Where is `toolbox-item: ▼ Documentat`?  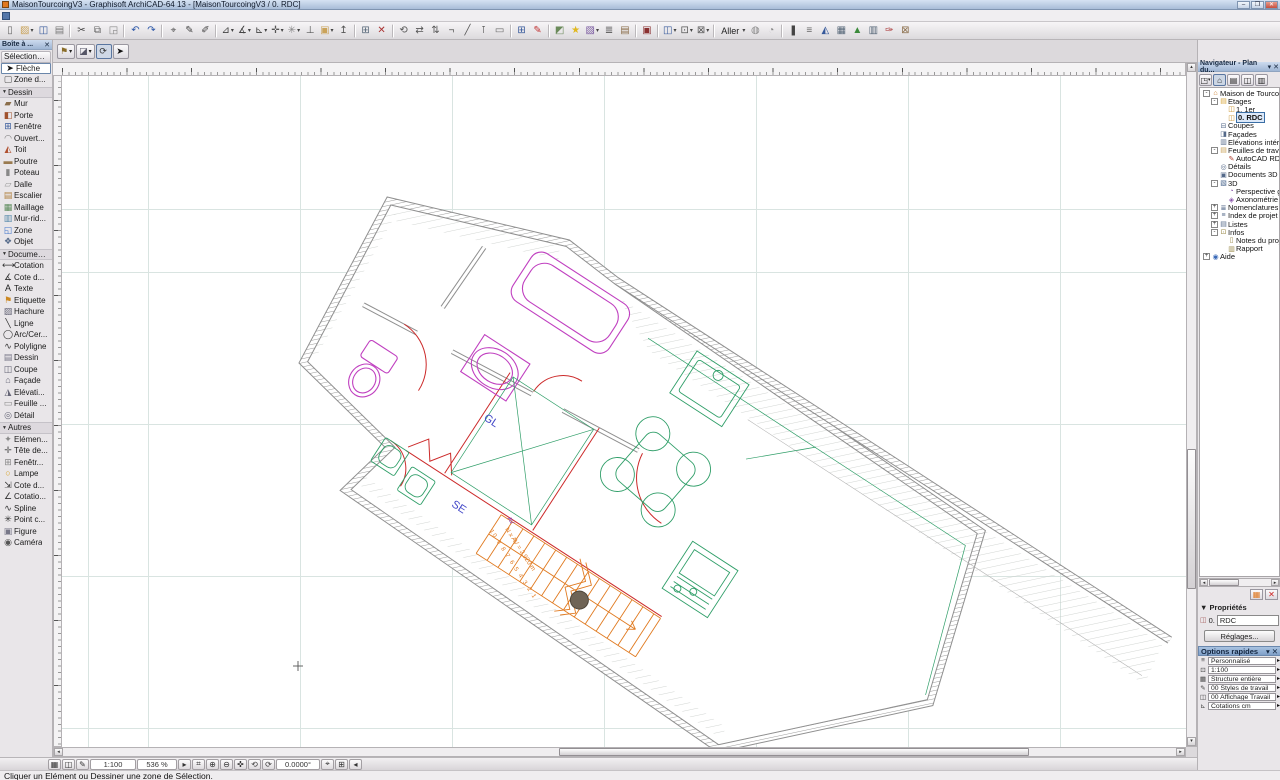
toolbox-item: ▼ Documentat is located at coordinates (26, 254).